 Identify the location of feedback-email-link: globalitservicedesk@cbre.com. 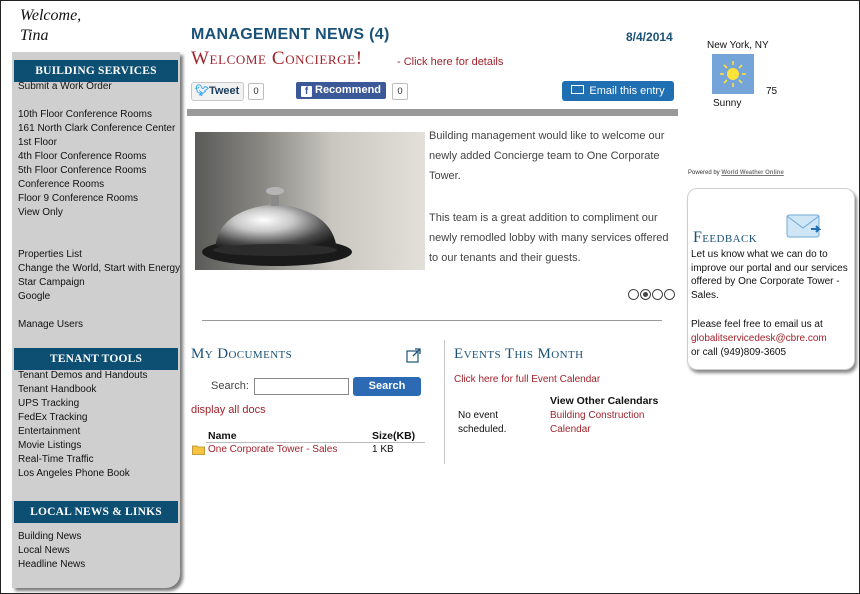
(759, 339).